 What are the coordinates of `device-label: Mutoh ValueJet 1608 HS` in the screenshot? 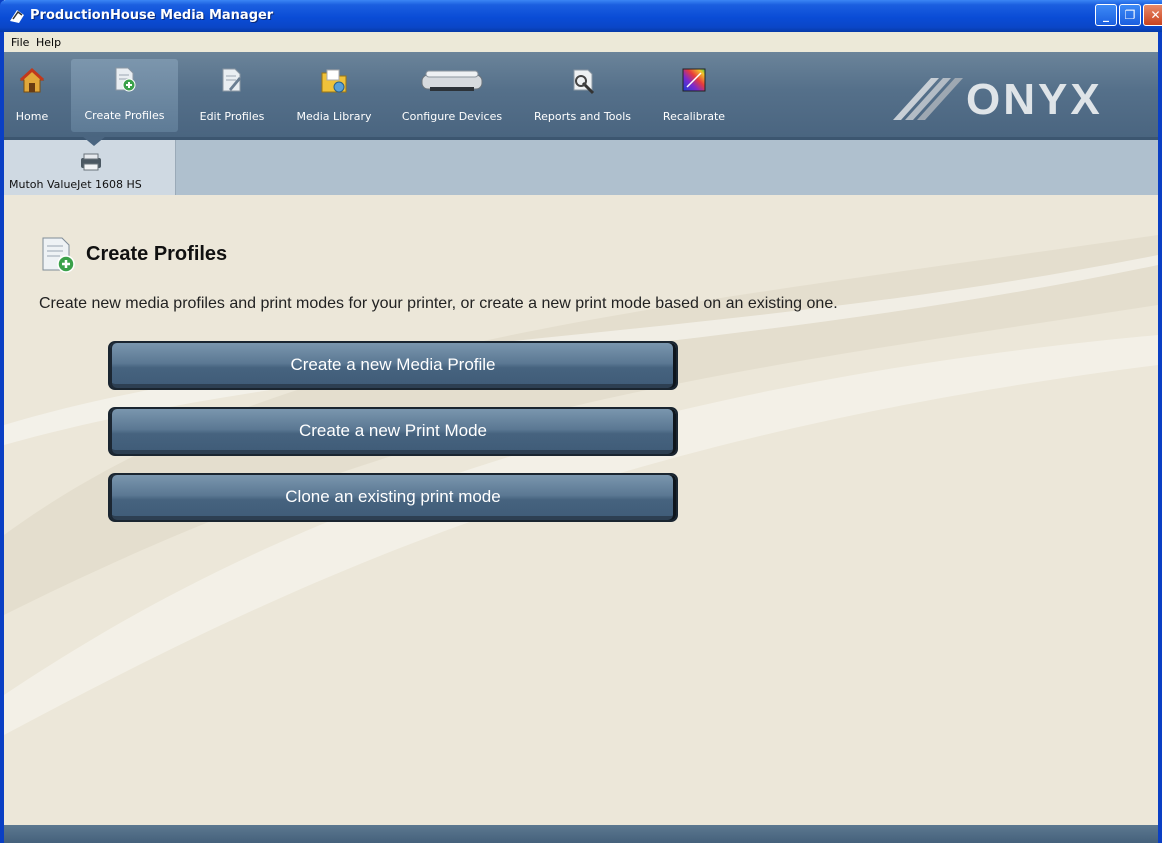 It's located at (75, 184).